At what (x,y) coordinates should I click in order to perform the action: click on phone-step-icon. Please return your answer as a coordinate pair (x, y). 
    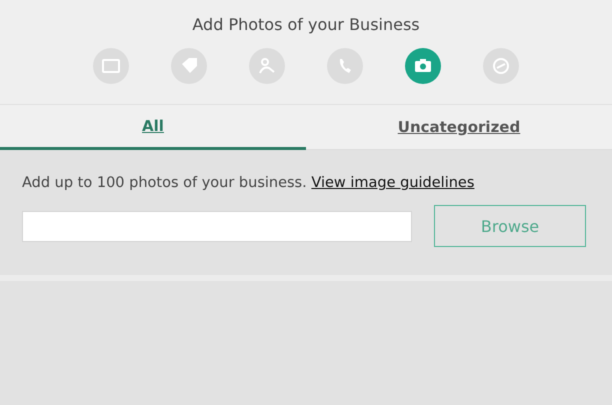
    Looking at the image, I should click on (345, 66).